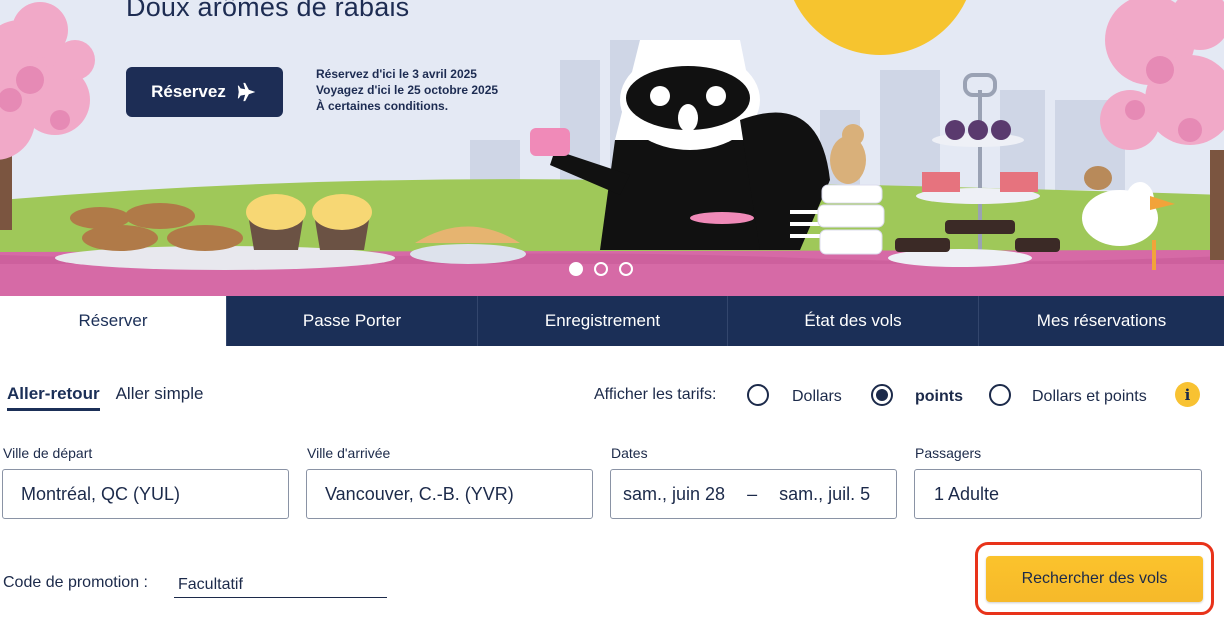  I want to click on tab-reserver: Réserver, so click(113, 321).